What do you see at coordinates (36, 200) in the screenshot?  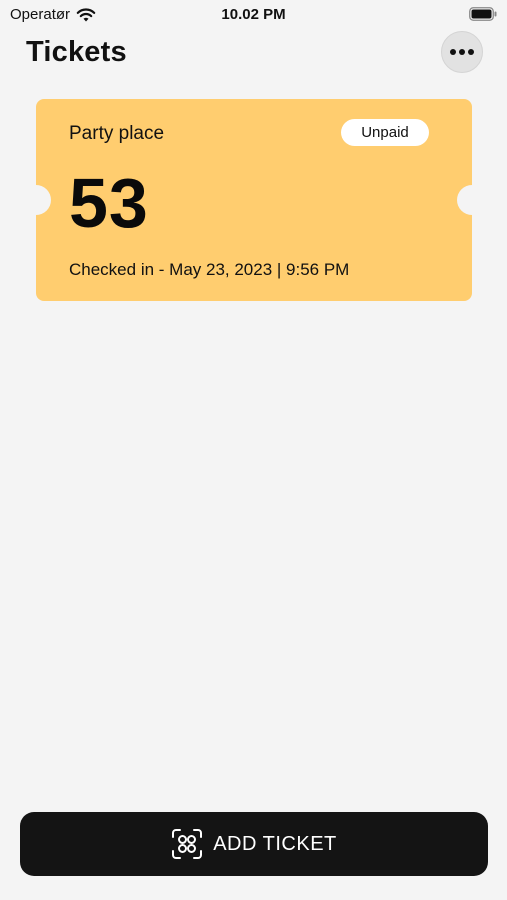 I see `ticket-notch-left` at bounding box center [36, 200].